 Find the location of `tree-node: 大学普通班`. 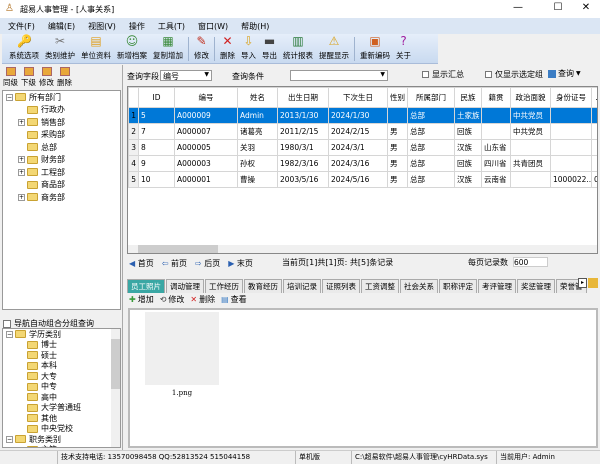

tree-node: 大学普通班 is located at coordinates (61, 408).